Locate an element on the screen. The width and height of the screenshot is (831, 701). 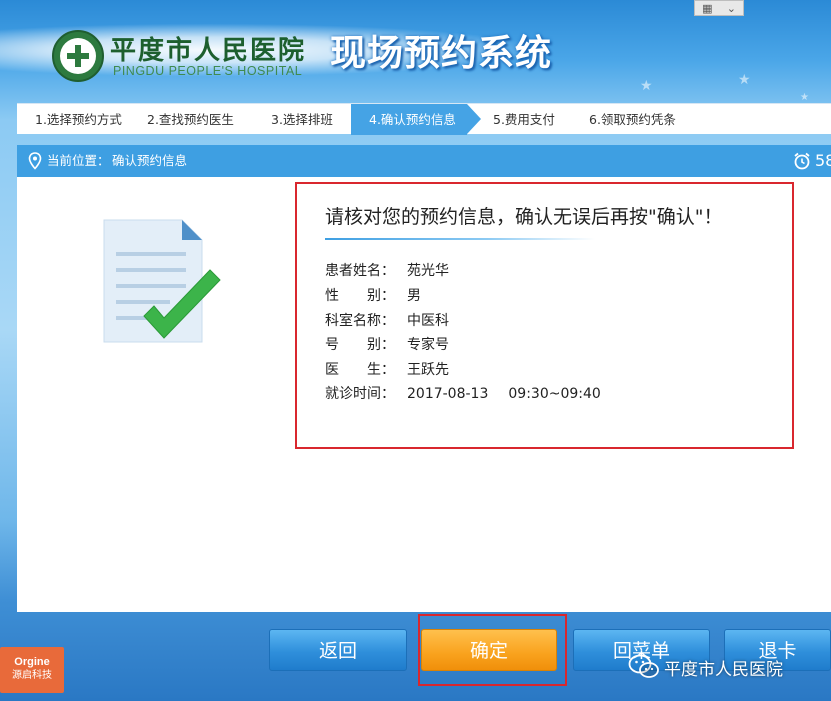
info-value-date: 2017-08-13 is located at coordinates (448, 394).